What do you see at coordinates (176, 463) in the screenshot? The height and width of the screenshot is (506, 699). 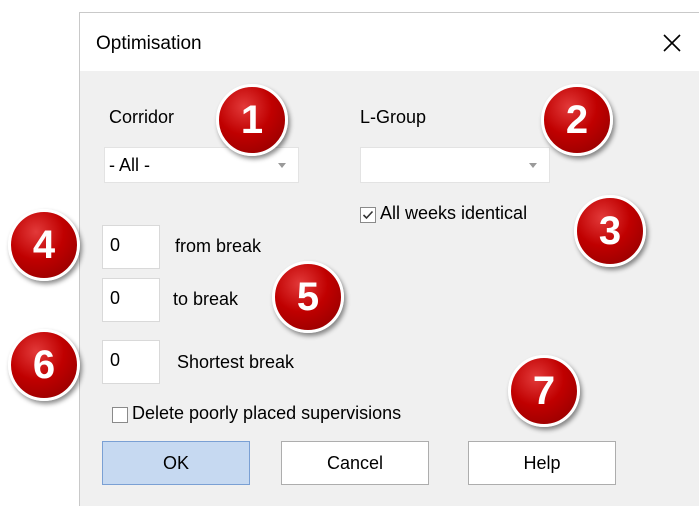 I see `ok-button: OK` at bounding box center [176, 463].